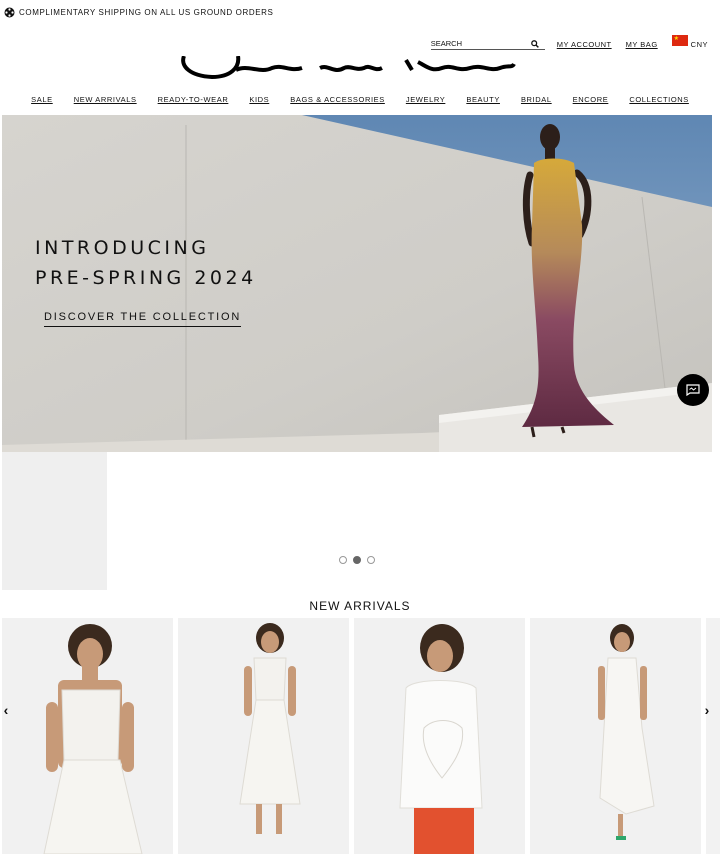 The height and width of the screenshot is (854, 720). I want to click on search-field, so click(487, 44).